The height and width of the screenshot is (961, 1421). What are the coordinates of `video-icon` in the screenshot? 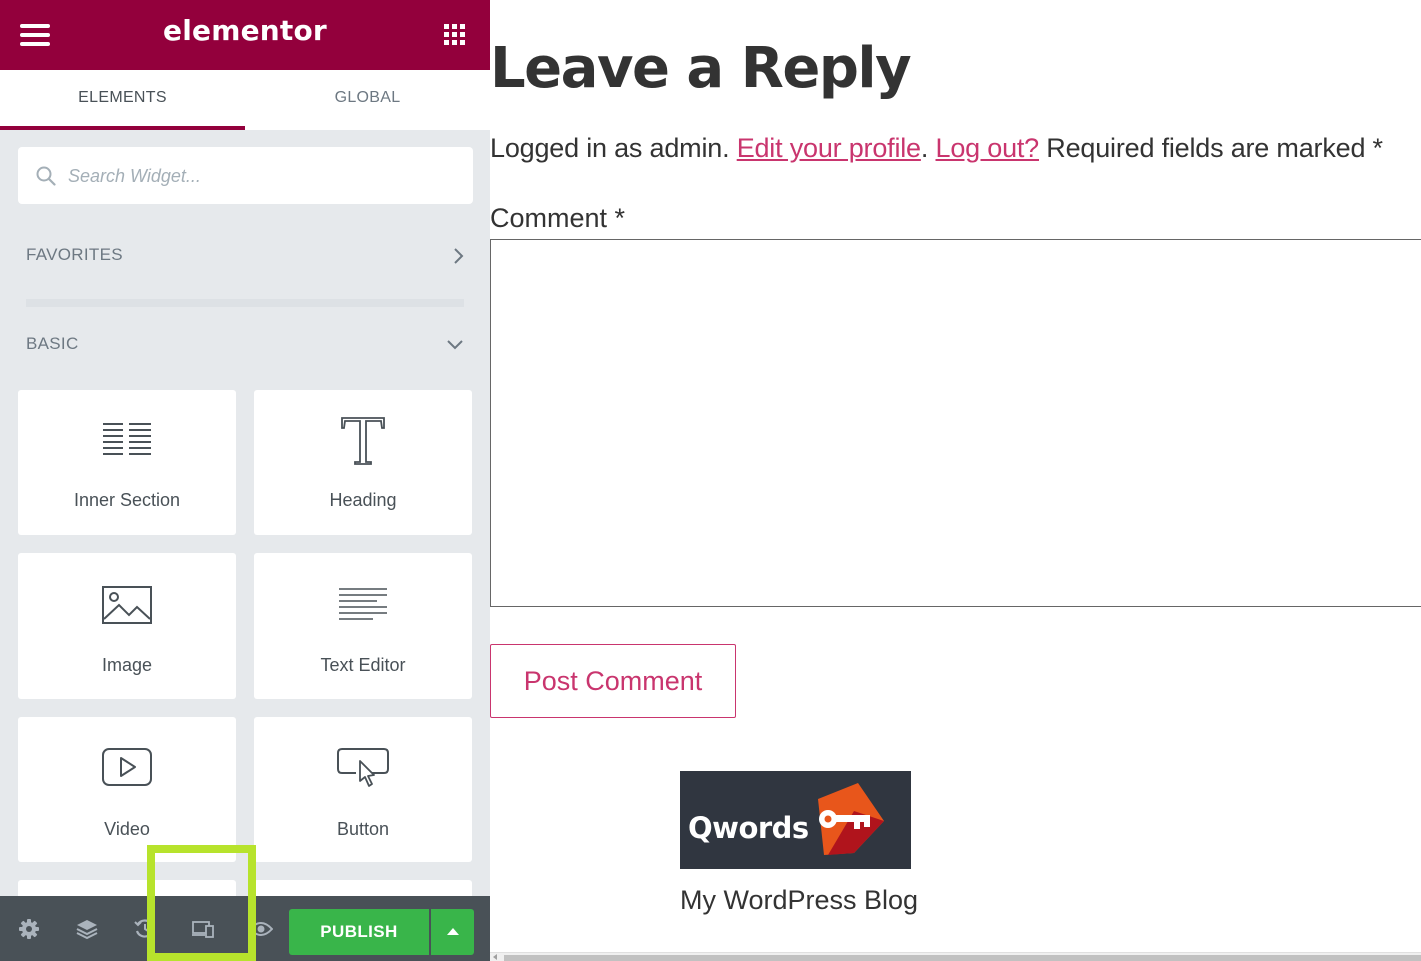 It's located at (127, 767).